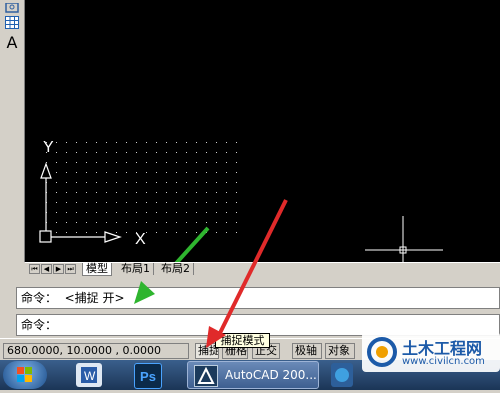 This screenshot has width=500, height=393. I want to click on osnap-mode-button: 对象, so click(340, 351).